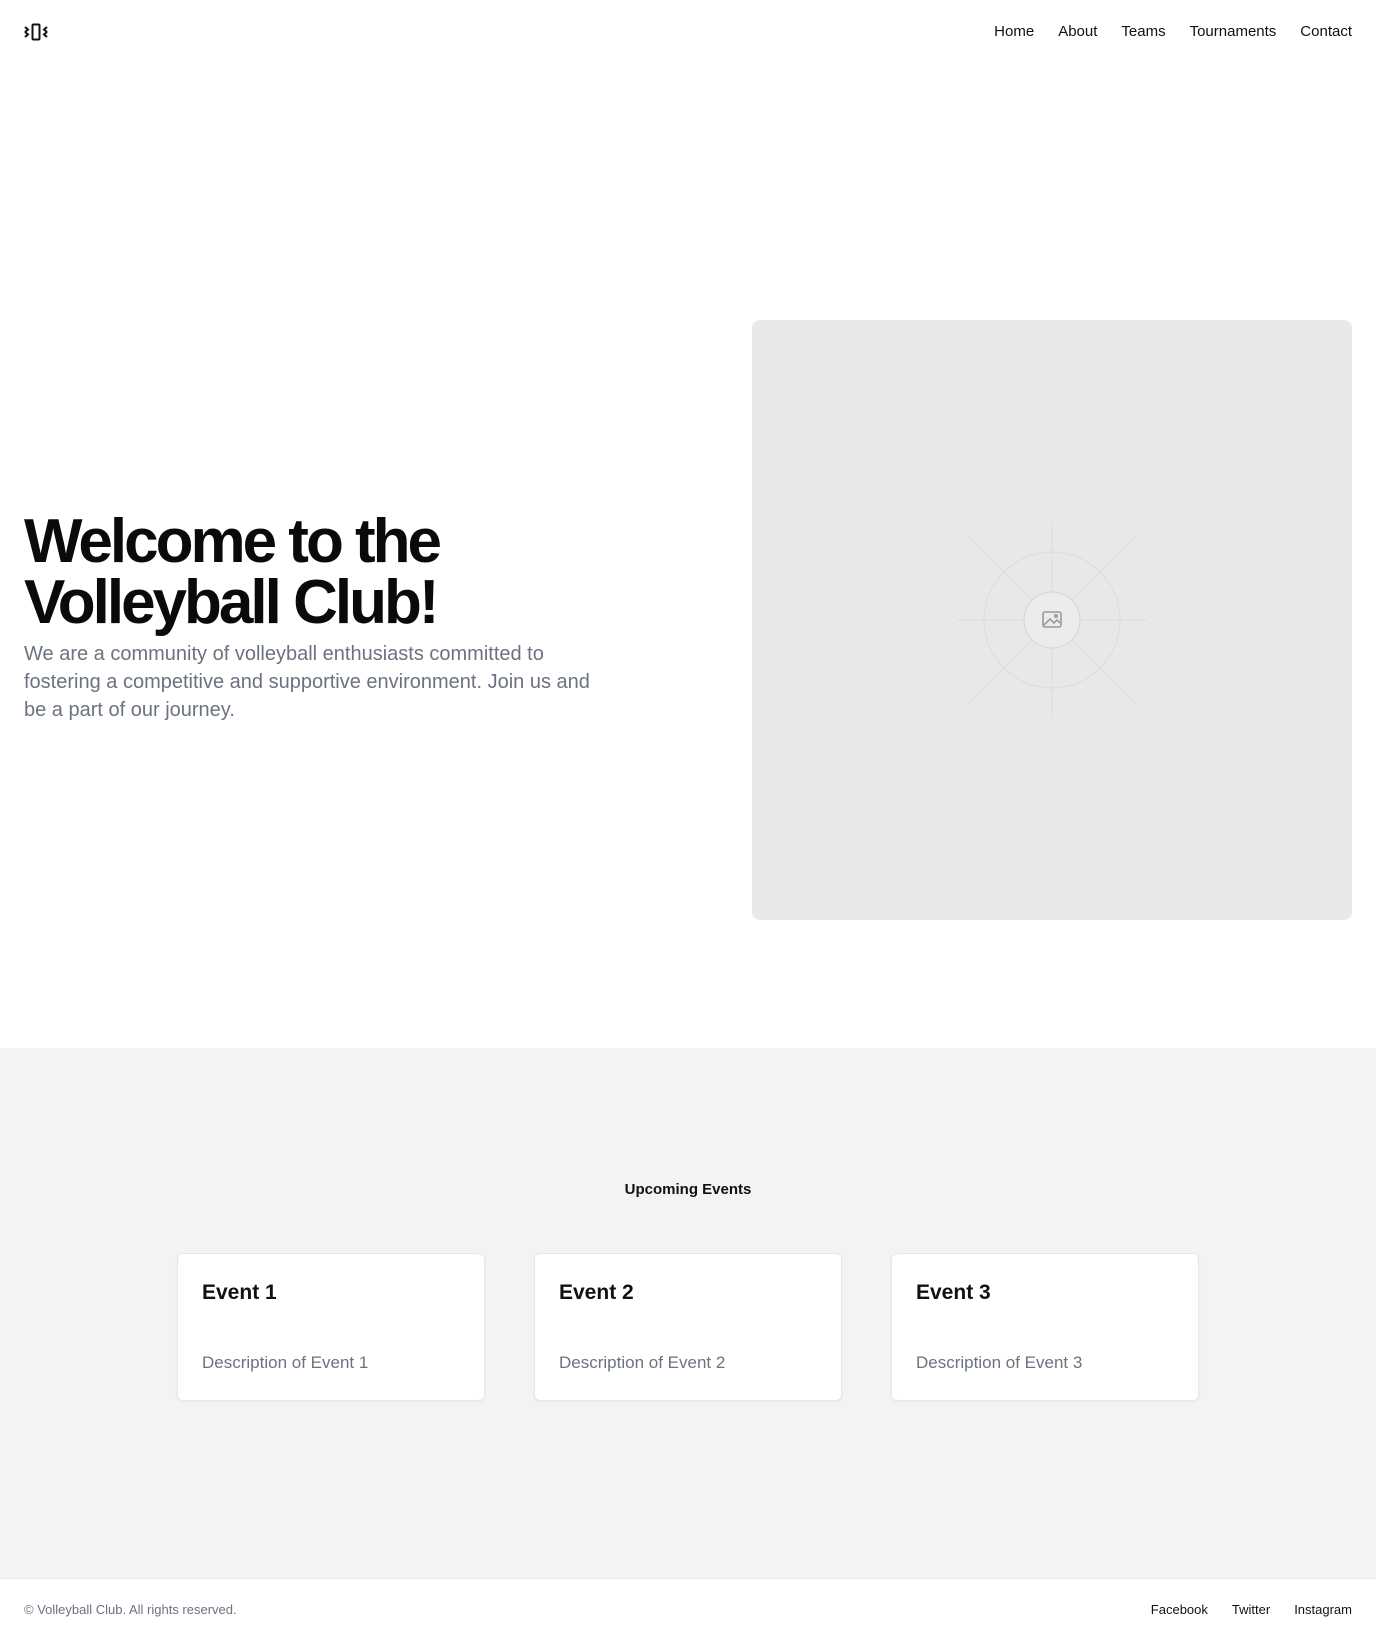 The width and height of the screenshot is (1376, 1643). Describe the element at coordinates (688, 1327) in the screenshot. I see `event-card: Event 2 Description of Event 2` at that location.